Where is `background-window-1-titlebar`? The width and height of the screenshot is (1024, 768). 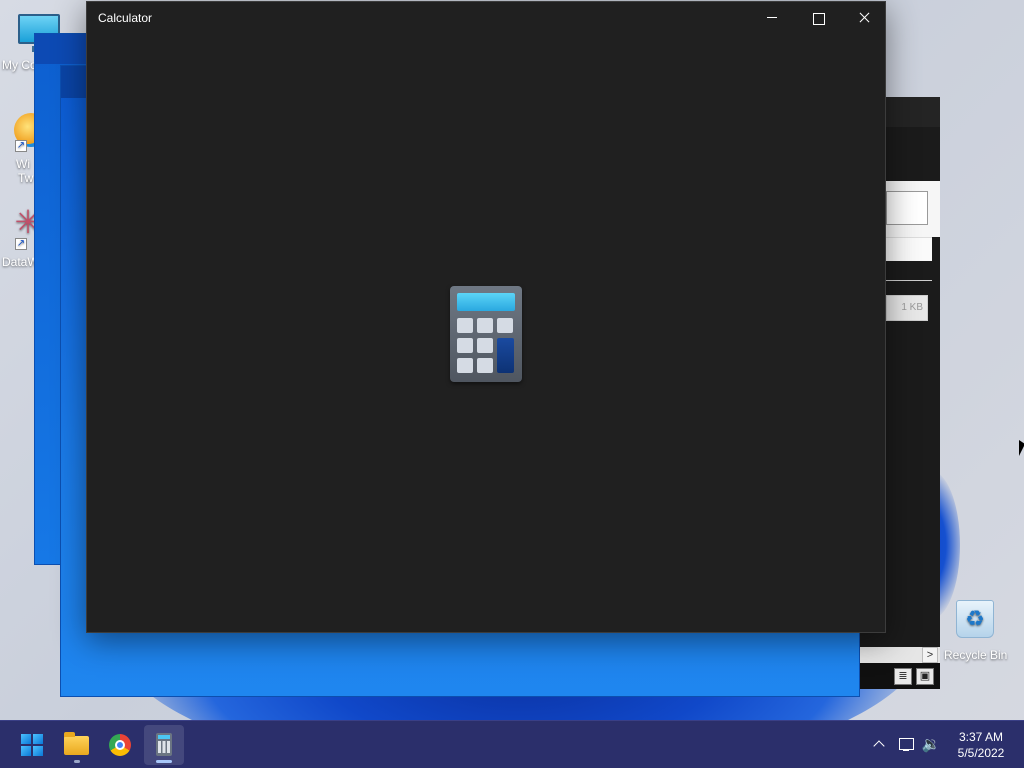 background-window-1-titlebar is located at coordinates (64, 49).